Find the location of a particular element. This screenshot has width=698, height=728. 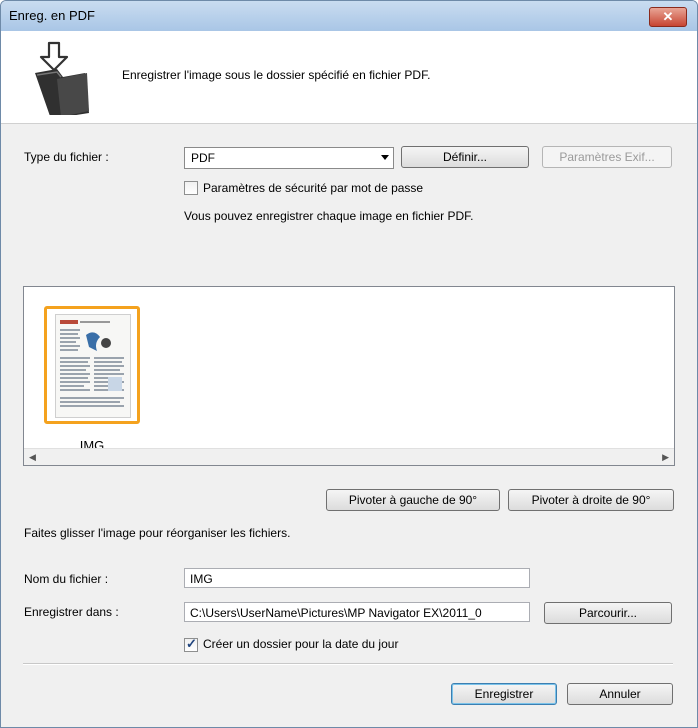

checkmark-icon: ✓ is located at coordinates (191, 643).